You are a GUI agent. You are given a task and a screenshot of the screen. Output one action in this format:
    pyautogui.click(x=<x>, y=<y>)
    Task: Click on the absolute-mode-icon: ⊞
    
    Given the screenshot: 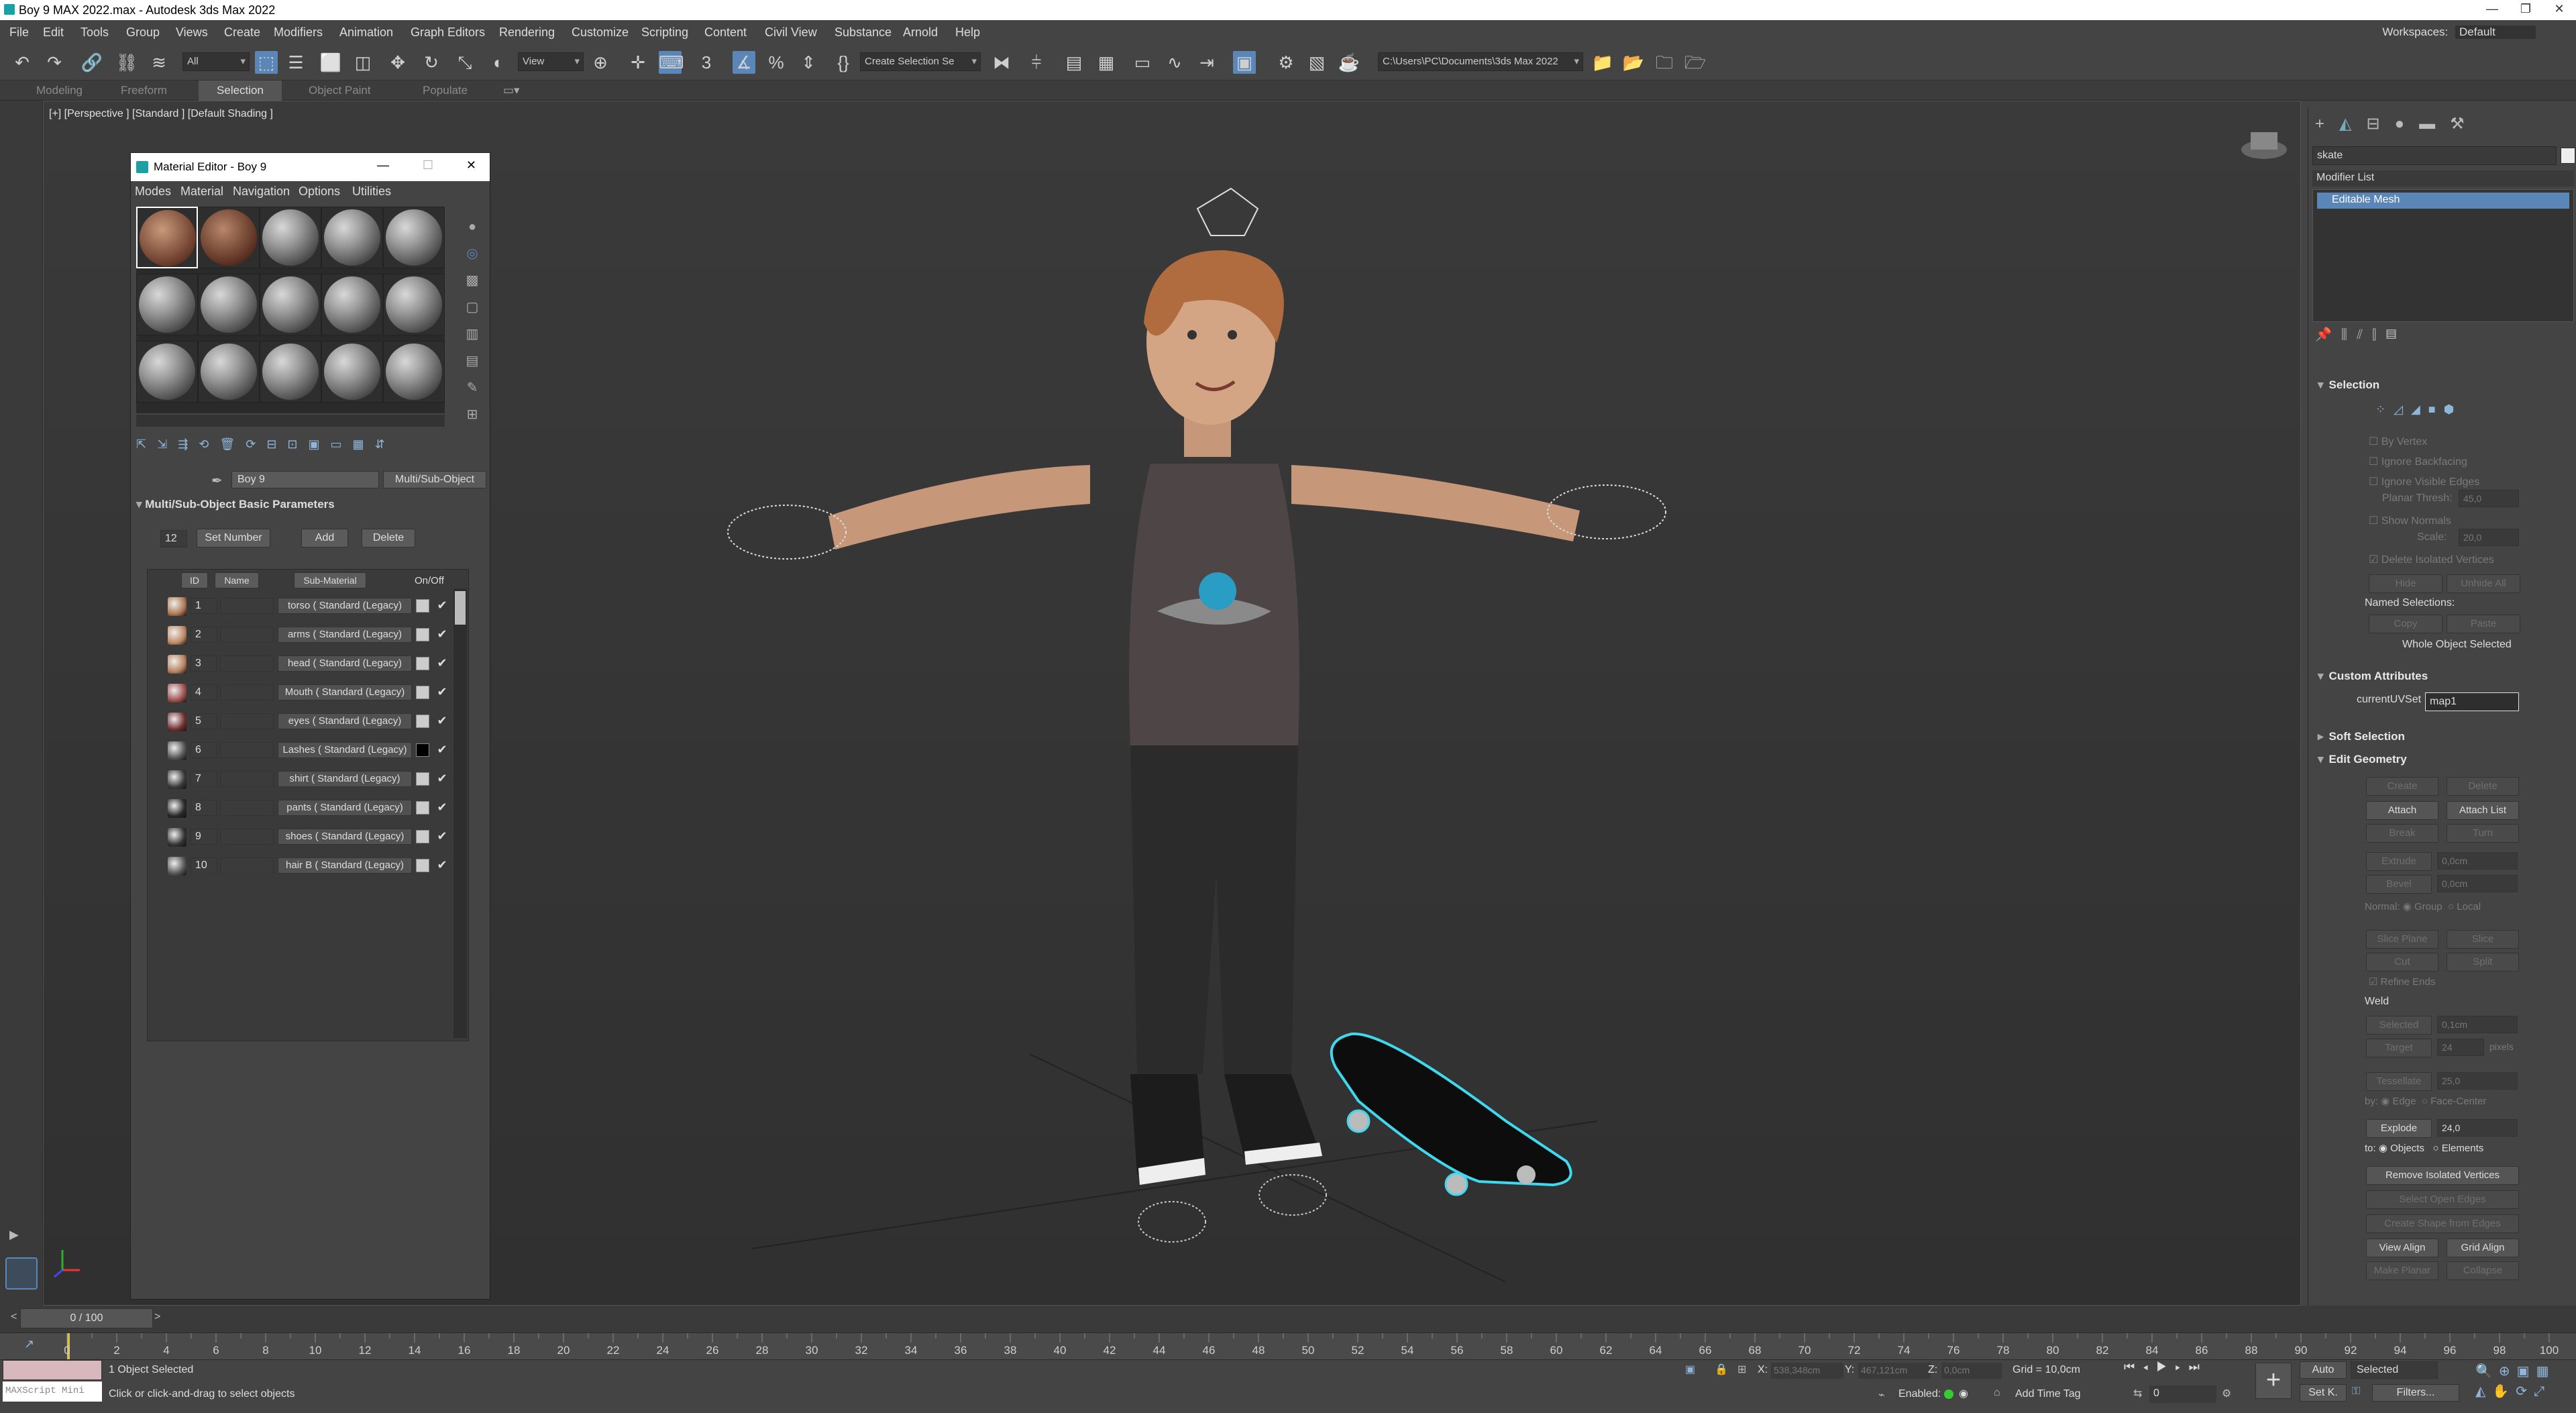 What is the action you would take?
    pyautogui.click(x=1741, y=1369)
    